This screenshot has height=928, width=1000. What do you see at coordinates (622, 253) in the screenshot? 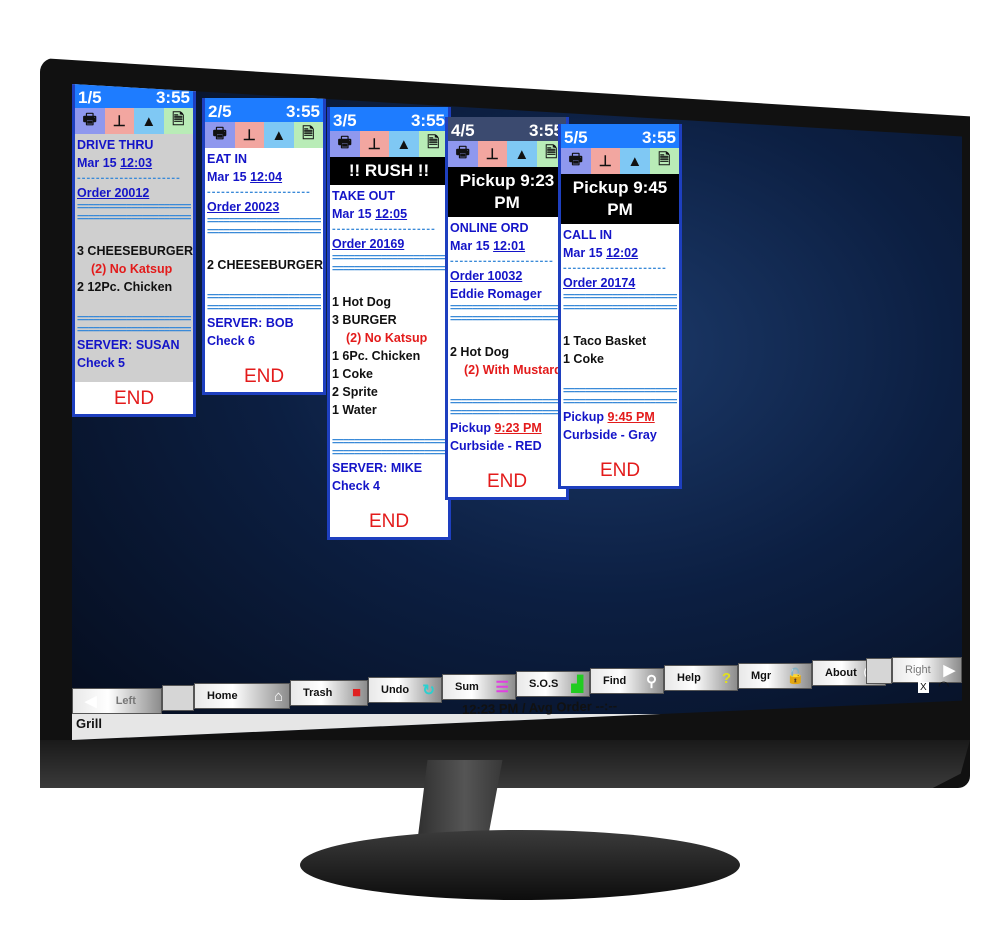
I see `order-time: 12:02` at bounding box center [622, 253].